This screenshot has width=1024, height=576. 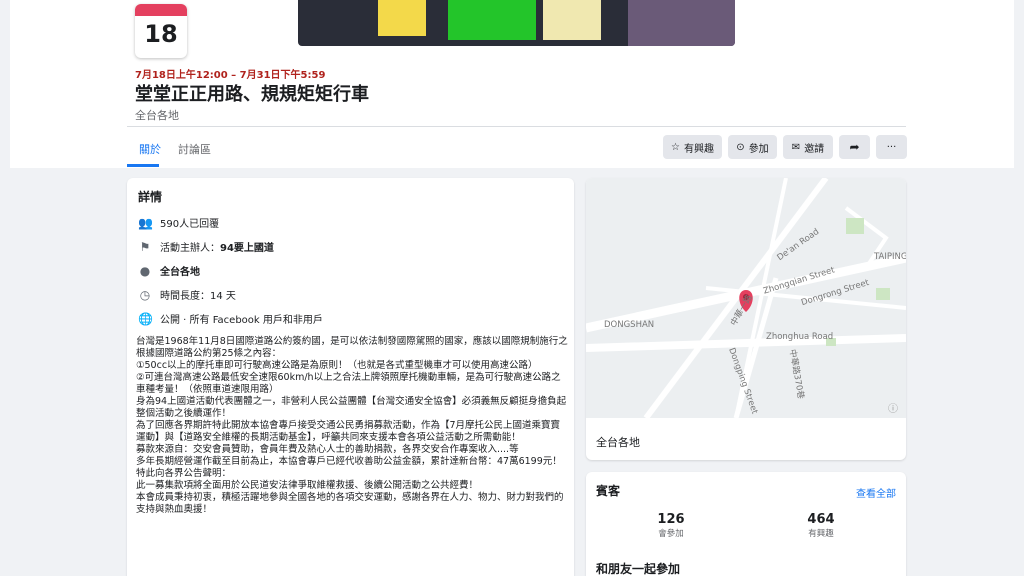 What do you see at coordinates (608, 491) in the screenshot?
I see `guests-heading: 賓客` at bounding box center [608, 491].